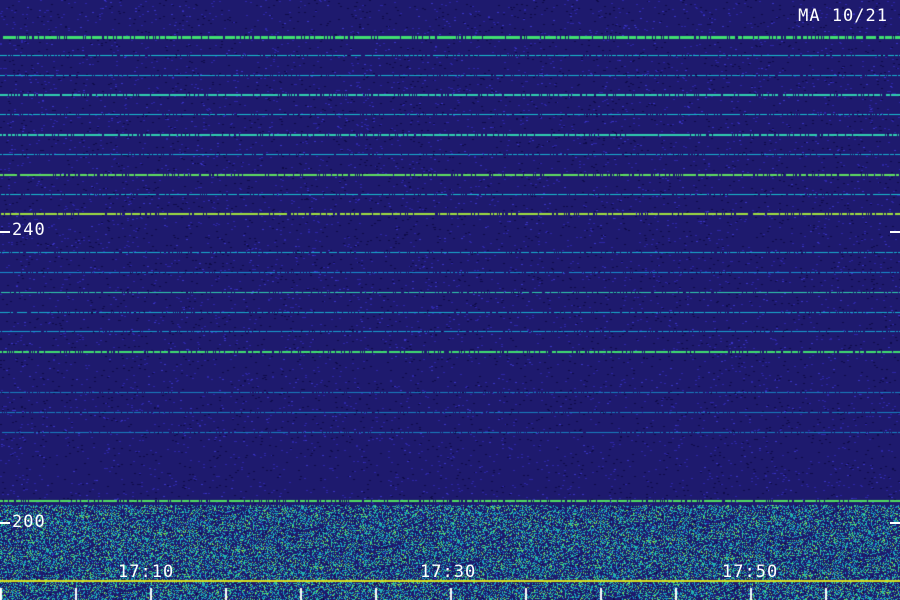  What do you see at coordinates (29, 230) in the screenshot?
I see `freq-label-240: 240` at bounding box center [29, 230].